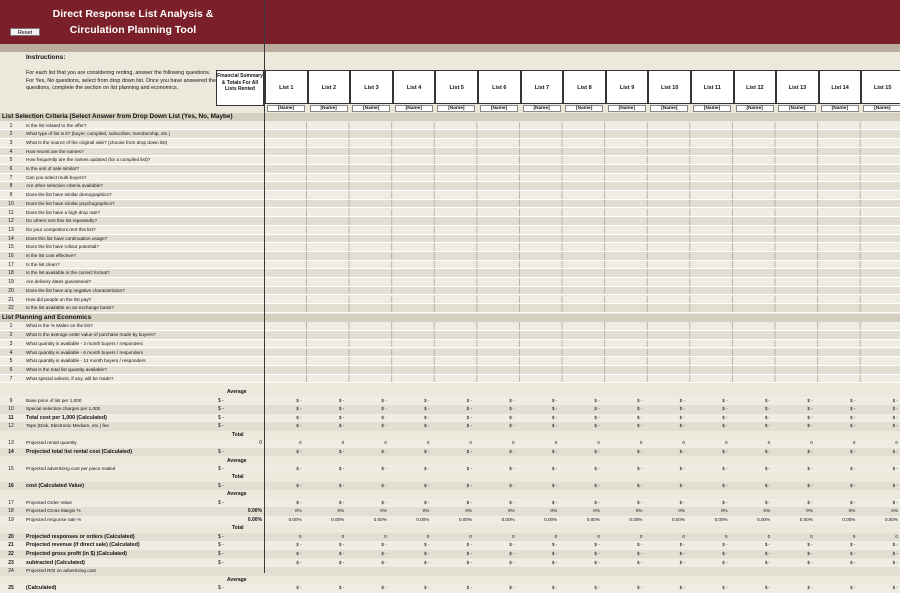 This screenshot has width=900, height=593. Describe the element at coordinates (712, 108) in the screenshot. I see `list-name-cell-11: [Name]` at that location.